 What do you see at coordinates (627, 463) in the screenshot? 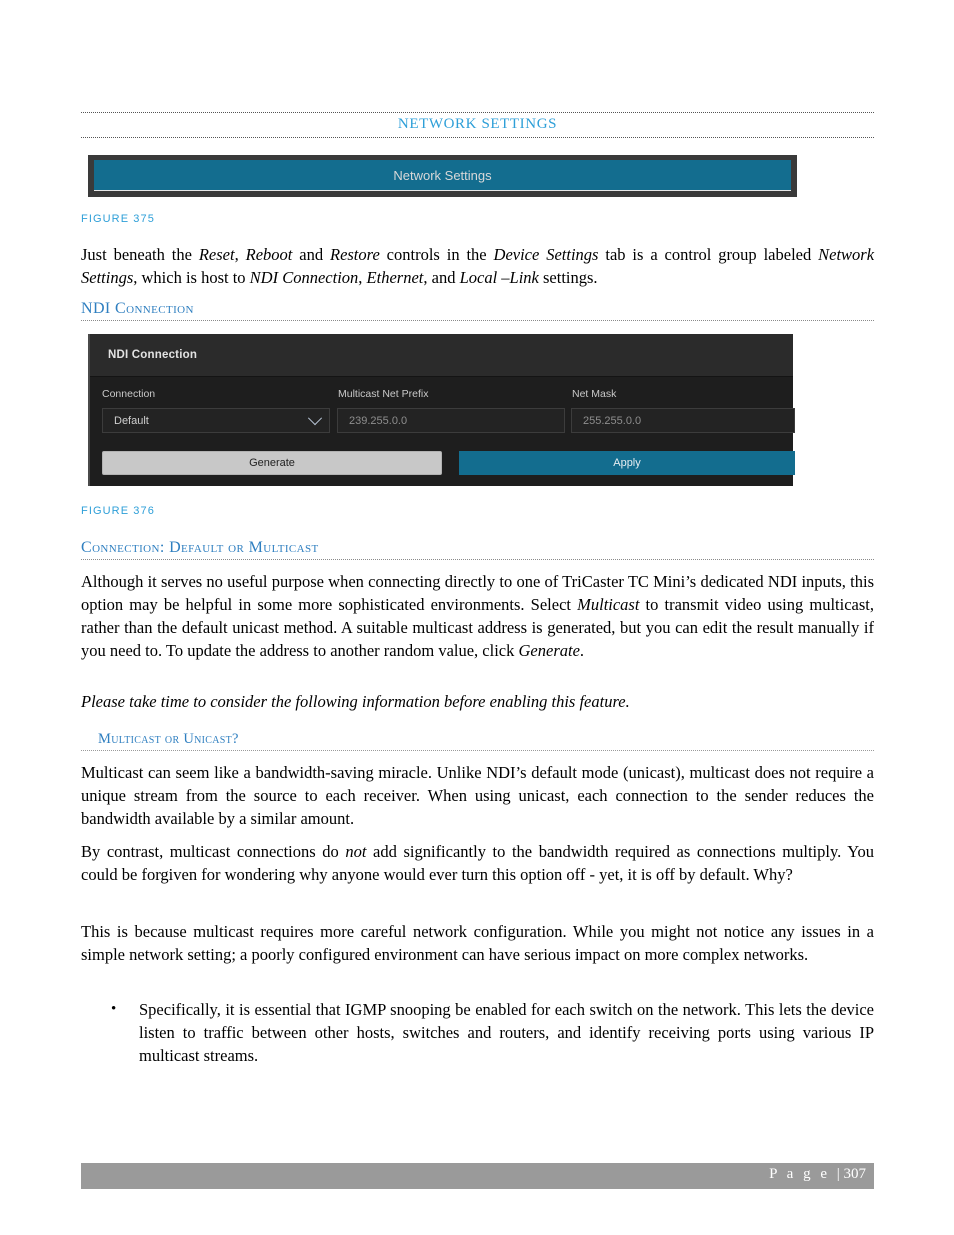
I see `apply-button: Apply` at bounding box center [627, 463].